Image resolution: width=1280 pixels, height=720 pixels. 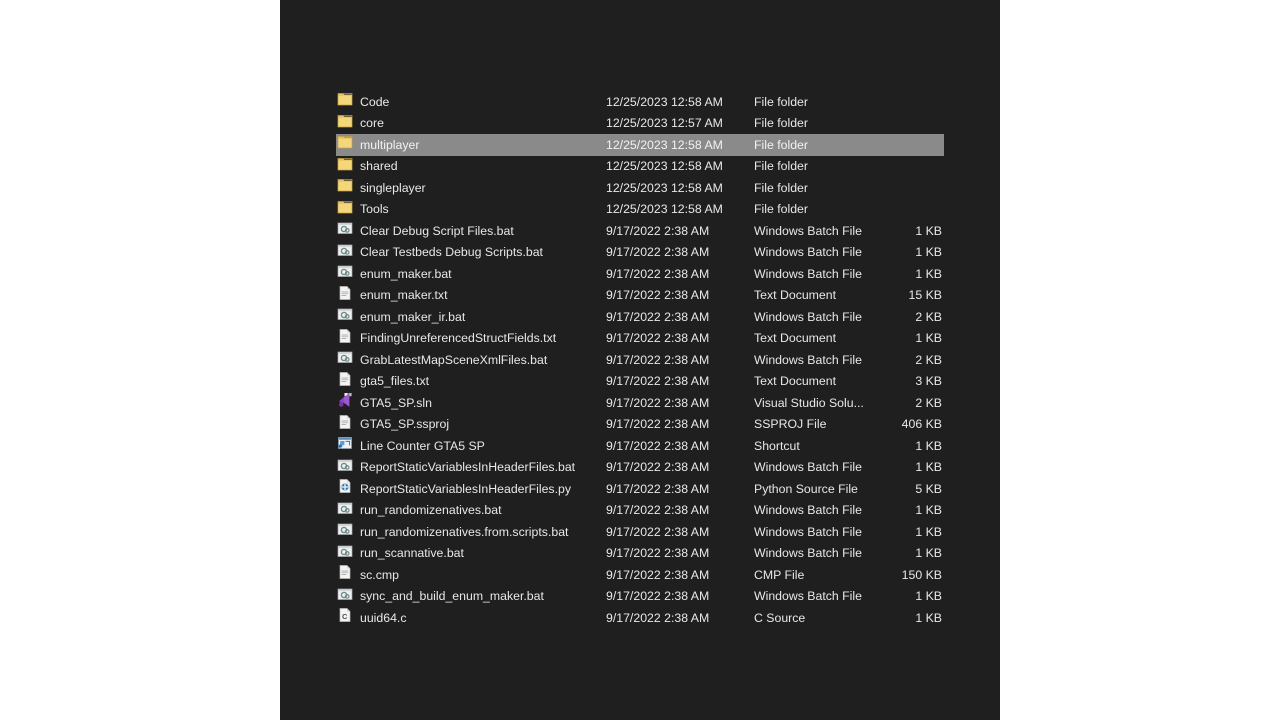 I want to click on table-row: core 12/25/2023 12:57 AM File folder, so click(x=640, y=124).